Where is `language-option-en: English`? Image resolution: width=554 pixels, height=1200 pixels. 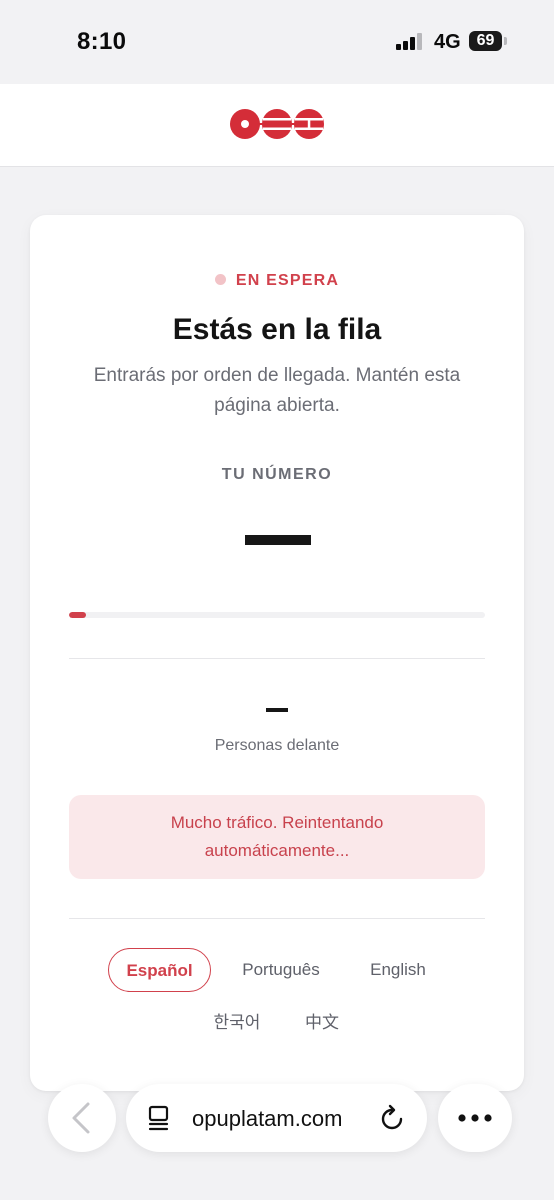 language-option-en: English is located at coordinates (398, 970).